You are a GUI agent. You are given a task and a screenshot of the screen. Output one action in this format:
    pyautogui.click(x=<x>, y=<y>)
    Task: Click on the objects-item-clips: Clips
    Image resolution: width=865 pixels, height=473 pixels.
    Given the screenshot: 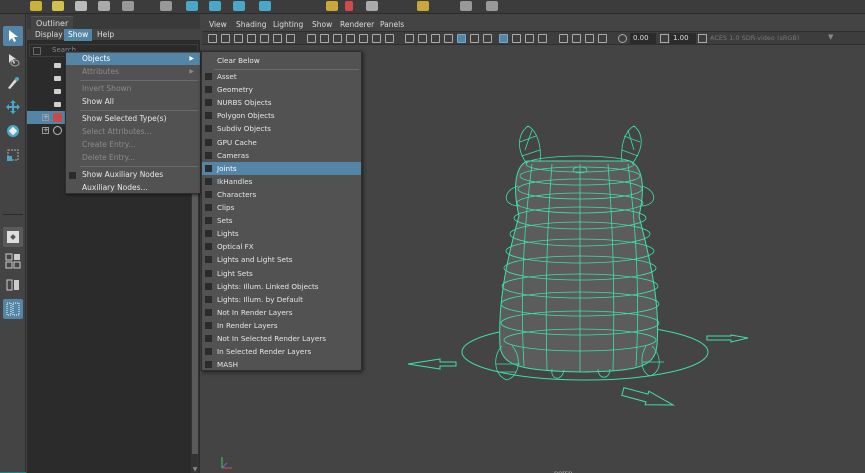 What is the action you would take?
    pyautogui.click(x=281, y=207)
    